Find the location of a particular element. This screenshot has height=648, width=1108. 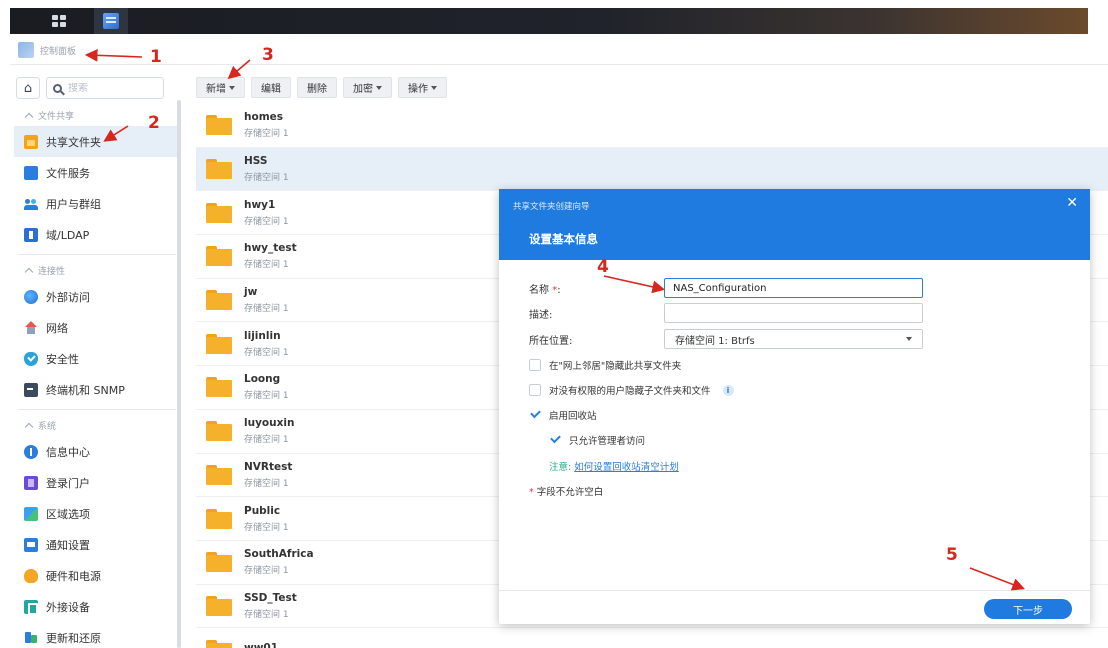

sidebar-item-user-group: 用户与群组 is located at coordinates (97, 203).